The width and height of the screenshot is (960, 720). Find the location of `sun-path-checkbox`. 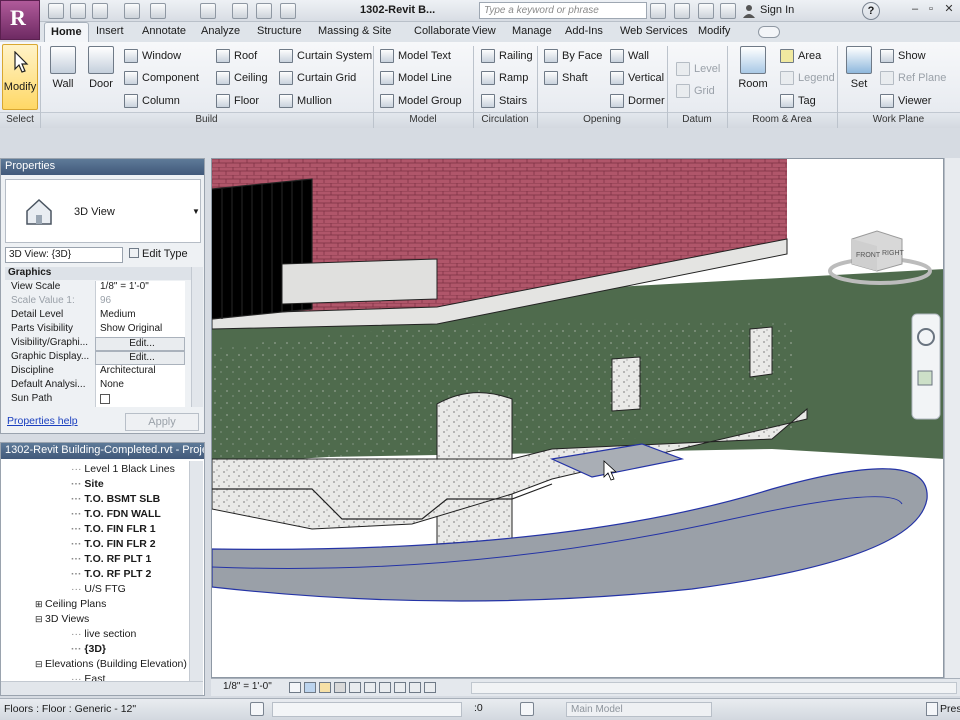

sun-path-checkbox is located at coordinates (105, 399).